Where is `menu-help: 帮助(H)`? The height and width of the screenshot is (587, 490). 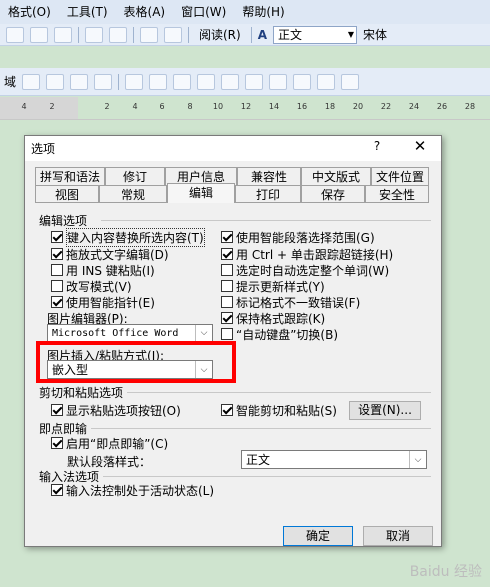 menu-help: 帮助(H) is located at coordinates (263, 12).